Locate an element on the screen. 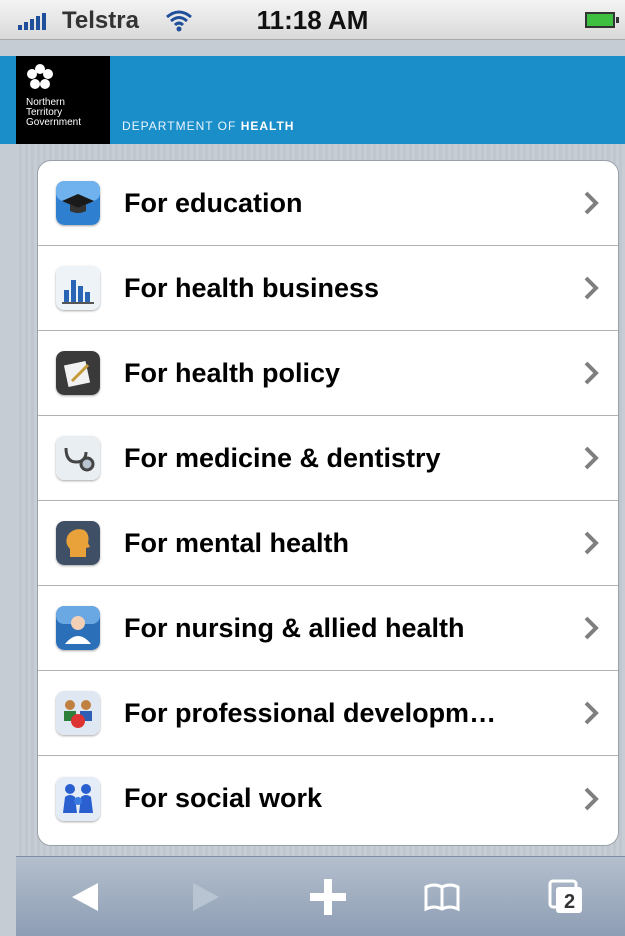 The image size is (625, 936). family-icon is located at coordinates (78, 798).